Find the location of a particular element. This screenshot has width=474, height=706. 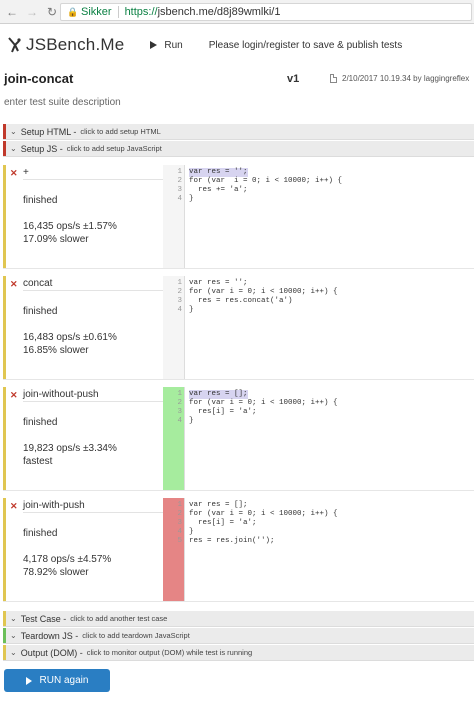

code-line: var res = []; is located at coordinates (218, 394).